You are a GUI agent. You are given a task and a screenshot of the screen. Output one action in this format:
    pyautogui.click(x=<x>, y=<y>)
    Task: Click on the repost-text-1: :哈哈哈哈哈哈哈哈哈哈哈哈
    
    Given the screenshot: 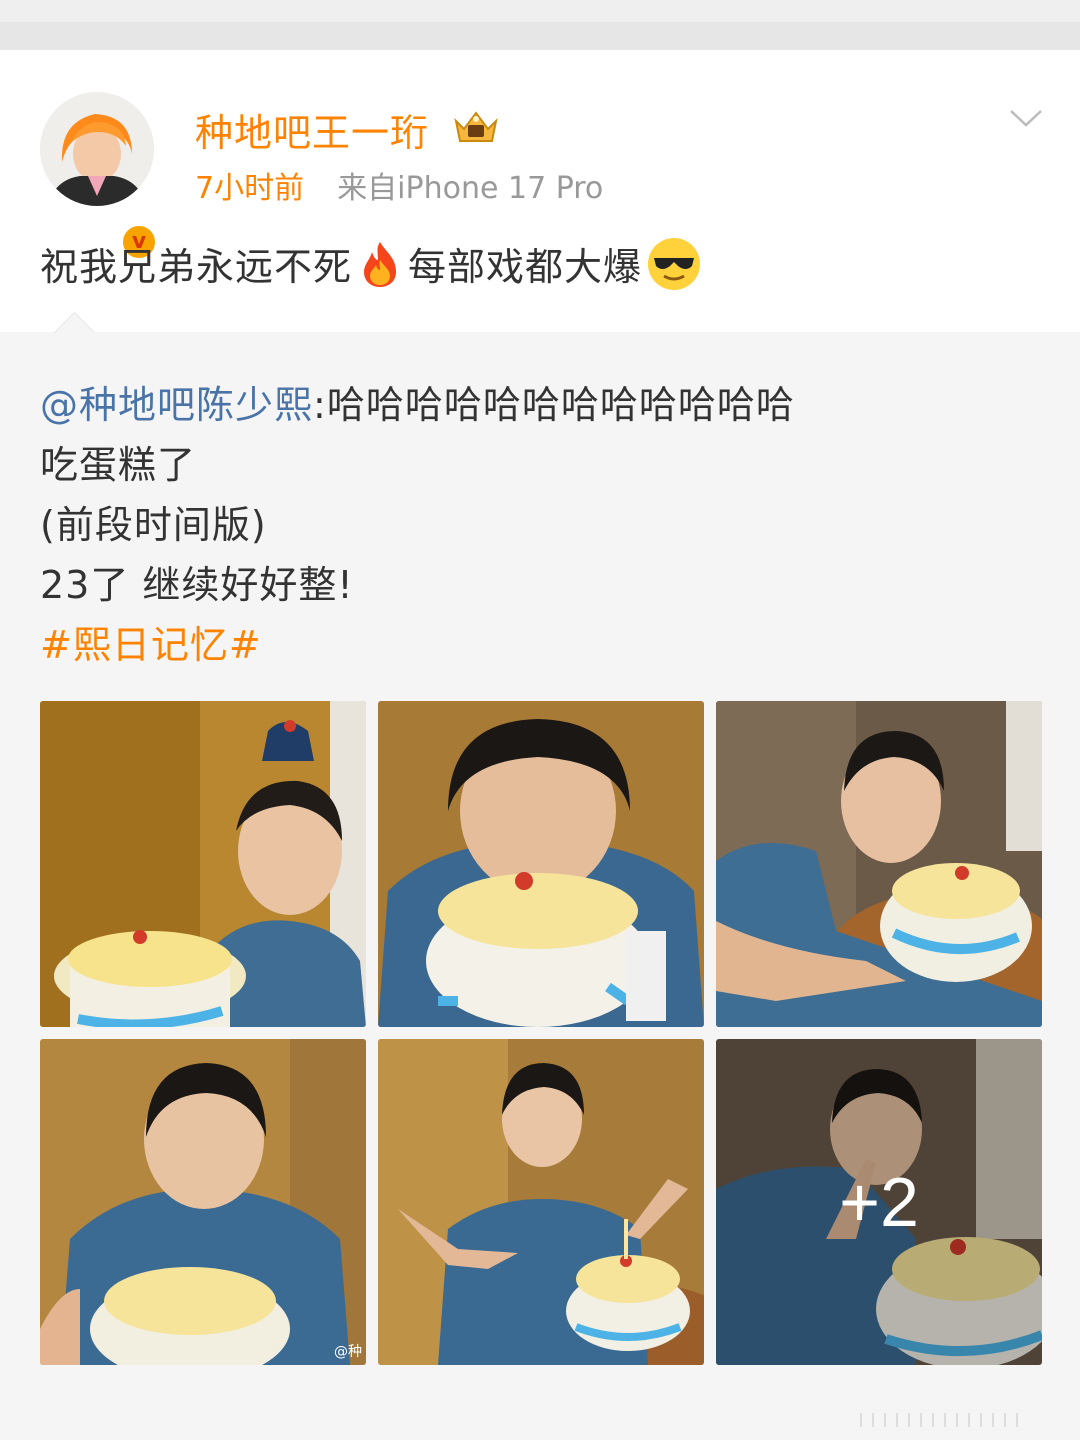 What is the action you would take?
    pyautogui.click(x=554, y=405)
    